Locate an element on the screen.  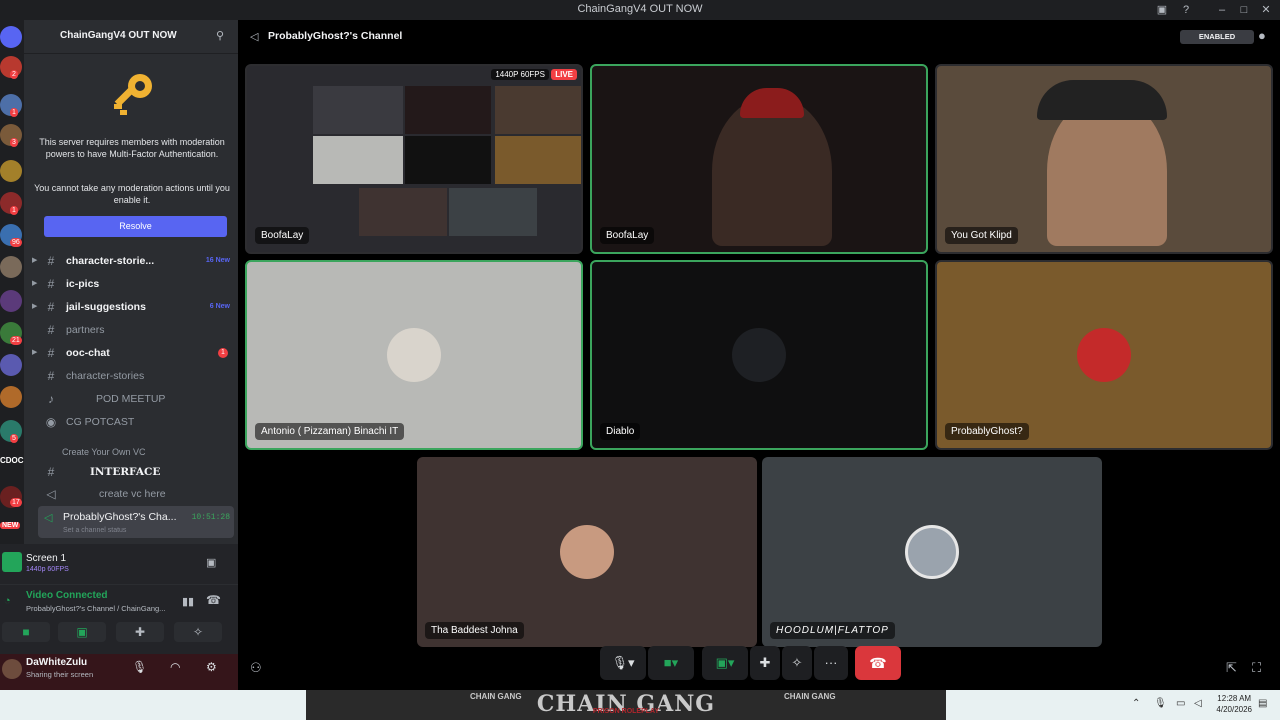
maximize-button: □ is located at coordinates (1244, 10).